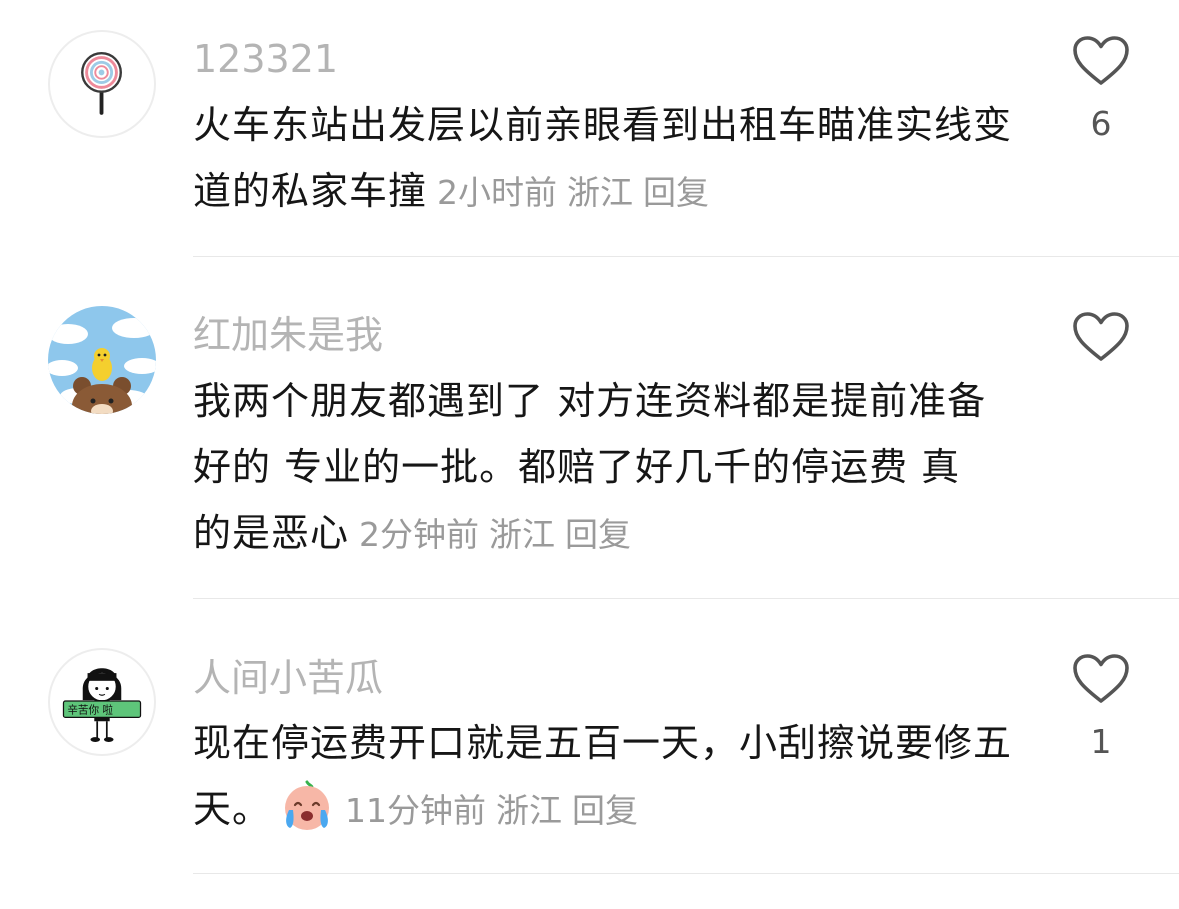  I want to click on girl-holding-sign-avatar-icon: 辛苦你 啦, so click(102, 705).